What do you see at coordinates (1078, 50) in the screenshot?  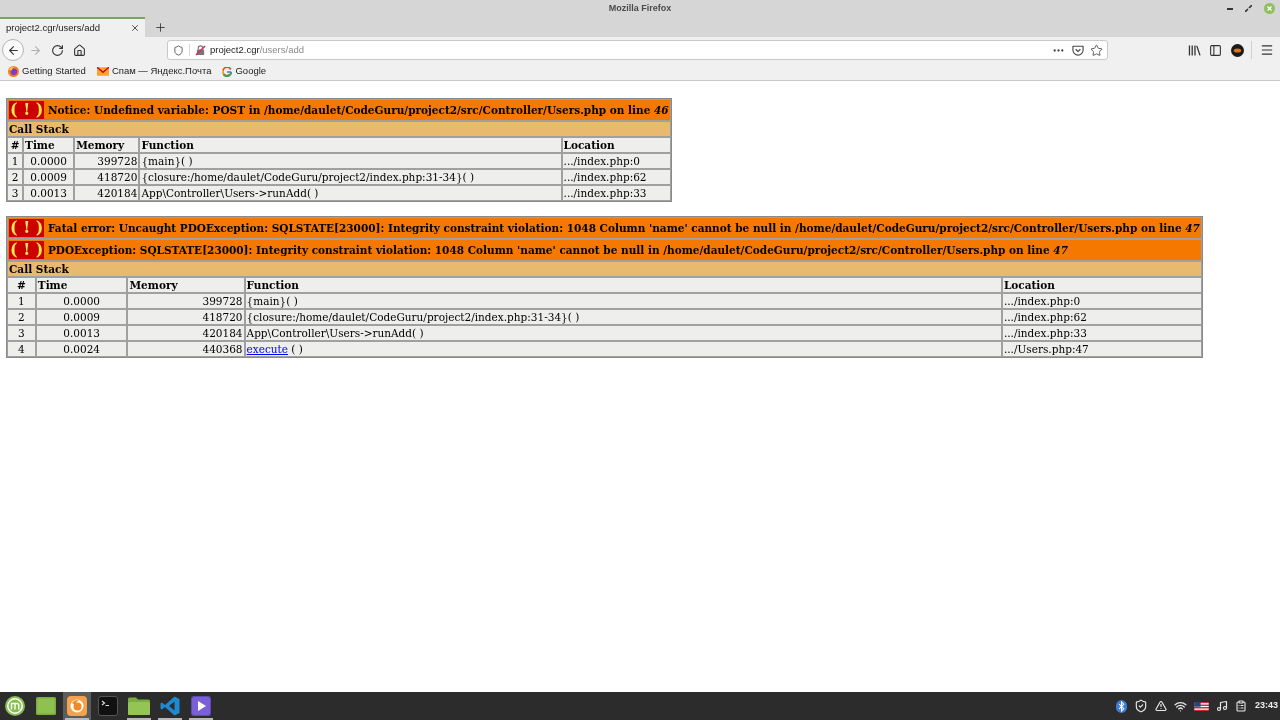 I see `pocket-icon` at bounding box center [1078, 50].